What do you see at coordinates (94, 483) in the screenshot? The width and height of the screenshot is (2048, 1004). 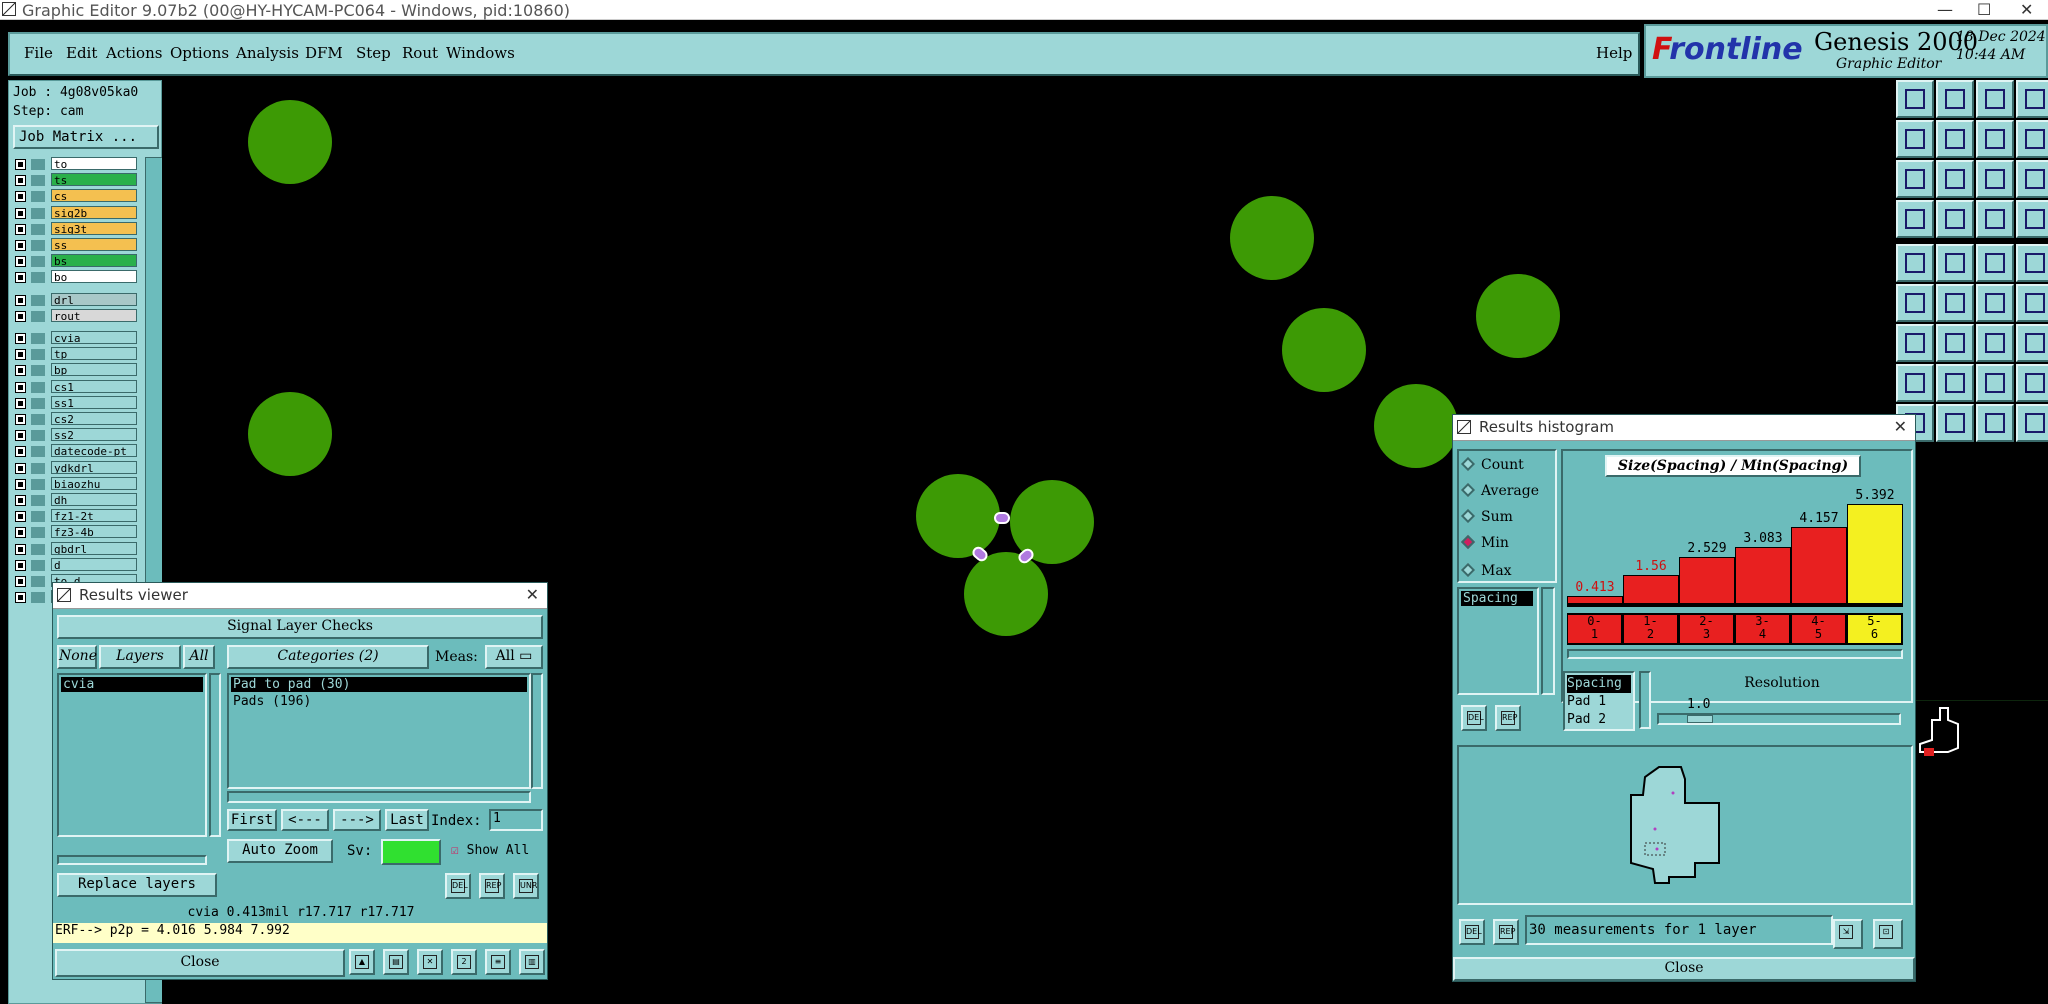 I see `layer-name: biaozhu` at bounding box center [94, 483].